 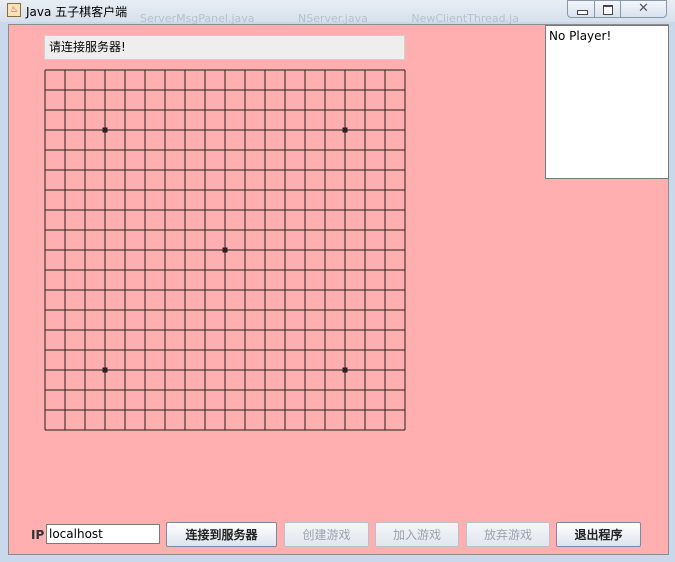 I want to click on status-message: 请连接服务器!, so click(x=224, y=47).